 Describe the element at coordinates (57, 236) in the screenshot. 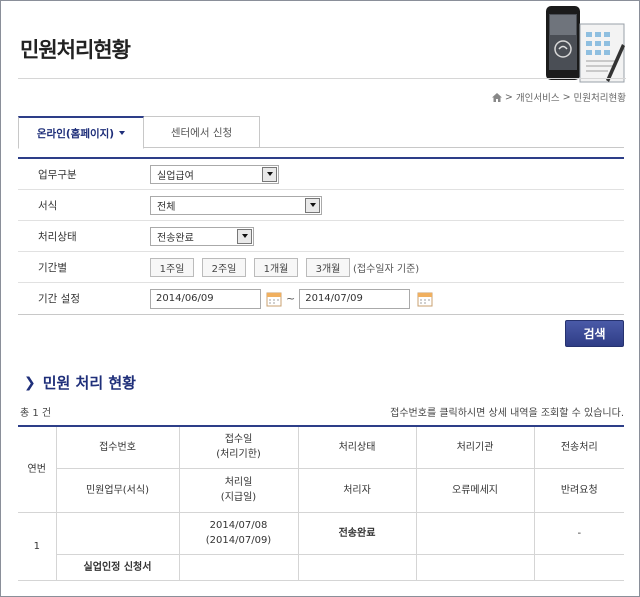

I see `status-label: 처리상태` at that location.